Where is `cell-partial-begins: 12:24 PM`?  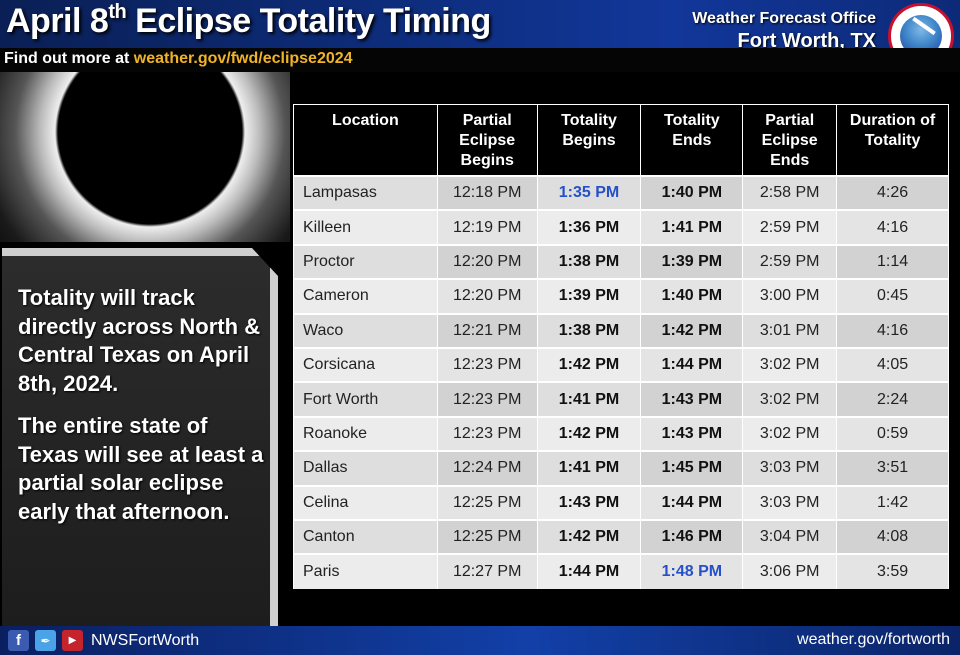 cell-partial-begins: 12:24 PM is located at coordinates (487, 468).